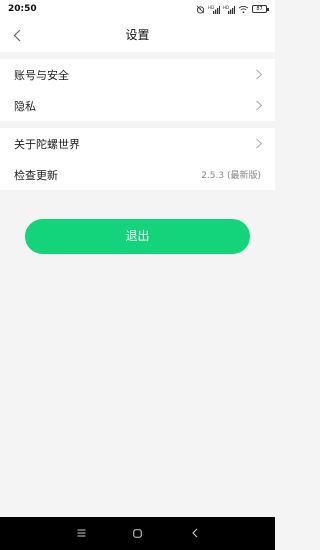 Image resolution: width=320 pixels, height=550 pixels. I want to click on settings-item-check-update: 检查更新 2.5.3 (最新版), so click(137, 174).